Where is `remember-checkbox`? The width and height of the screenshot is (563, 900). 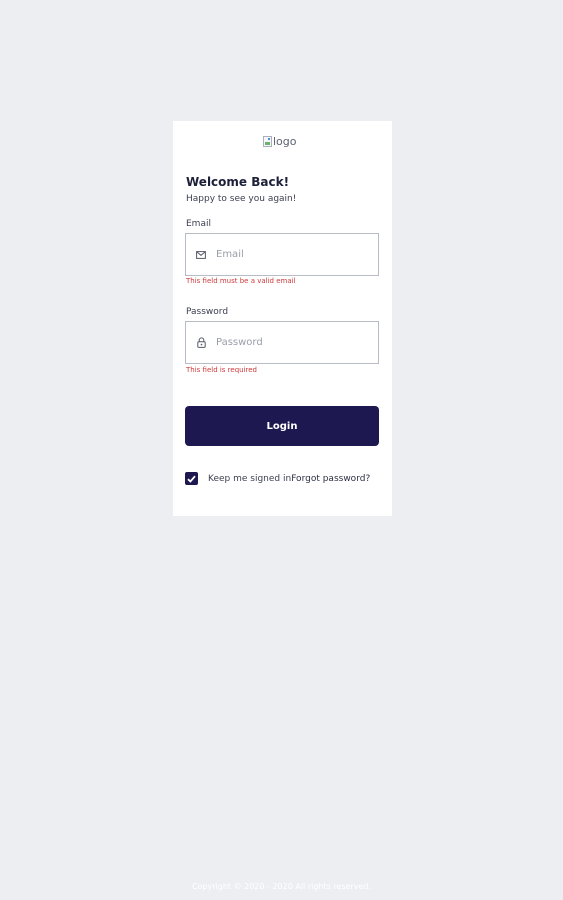
remember-checkbox is located at coordinates (191, 478).